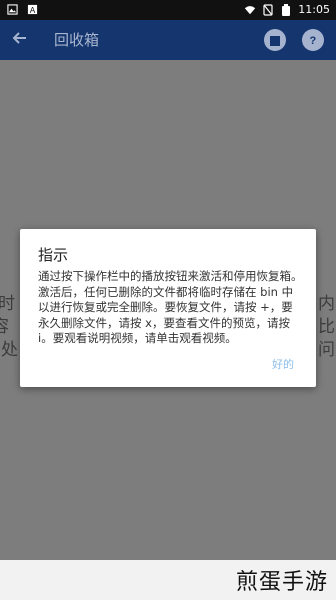  What do you see at coordinates (4, 327) in the screenshot?
I see `background-text: 容` at bounding box center [4, 327].